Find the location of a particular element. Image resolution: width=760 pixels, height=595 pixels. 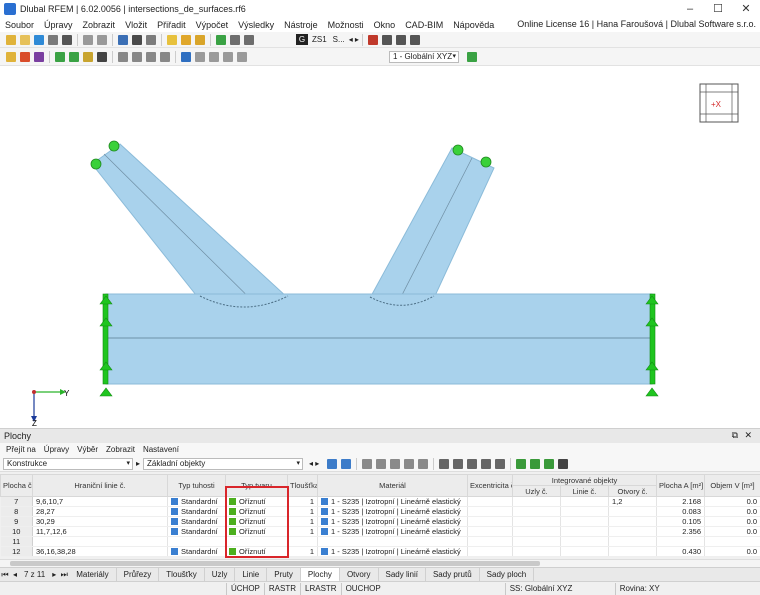

col-header-objem: Objem V [m³] is located at coordinates (732, 485).